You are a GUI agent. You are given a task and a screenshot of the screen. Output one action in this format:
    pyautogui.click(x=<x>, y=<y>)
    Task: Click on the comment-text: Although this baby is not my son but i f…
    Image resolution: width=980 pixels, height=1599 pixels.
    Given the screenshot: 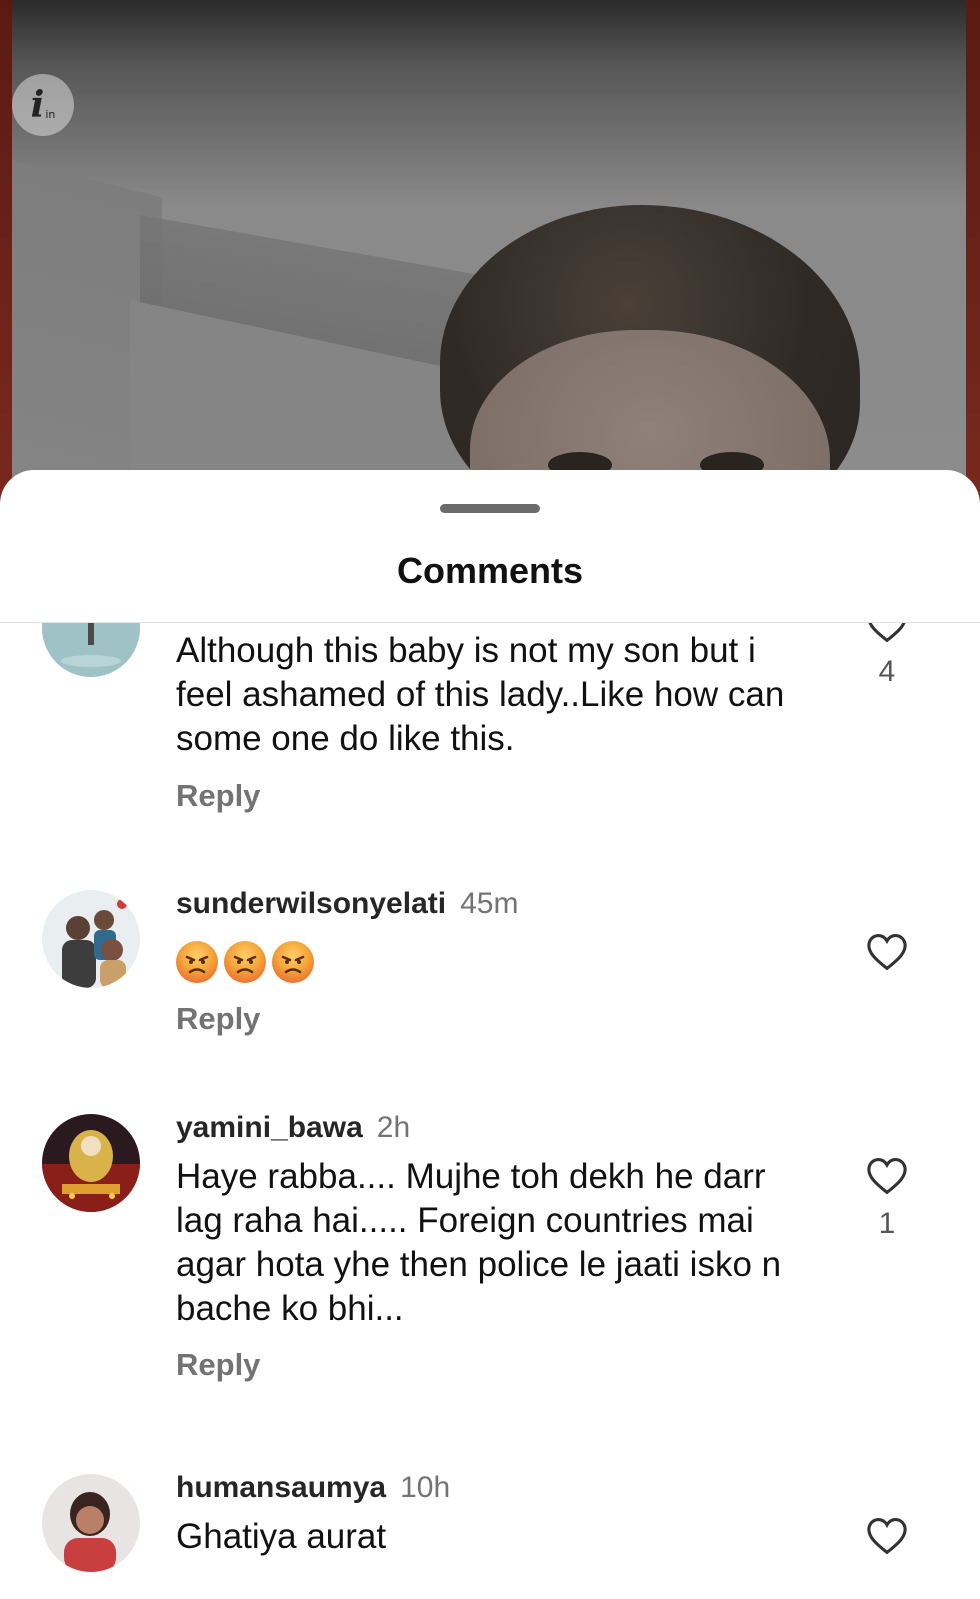 What is the action you would take?
    pyautogui.click(x=480, y=694)
    